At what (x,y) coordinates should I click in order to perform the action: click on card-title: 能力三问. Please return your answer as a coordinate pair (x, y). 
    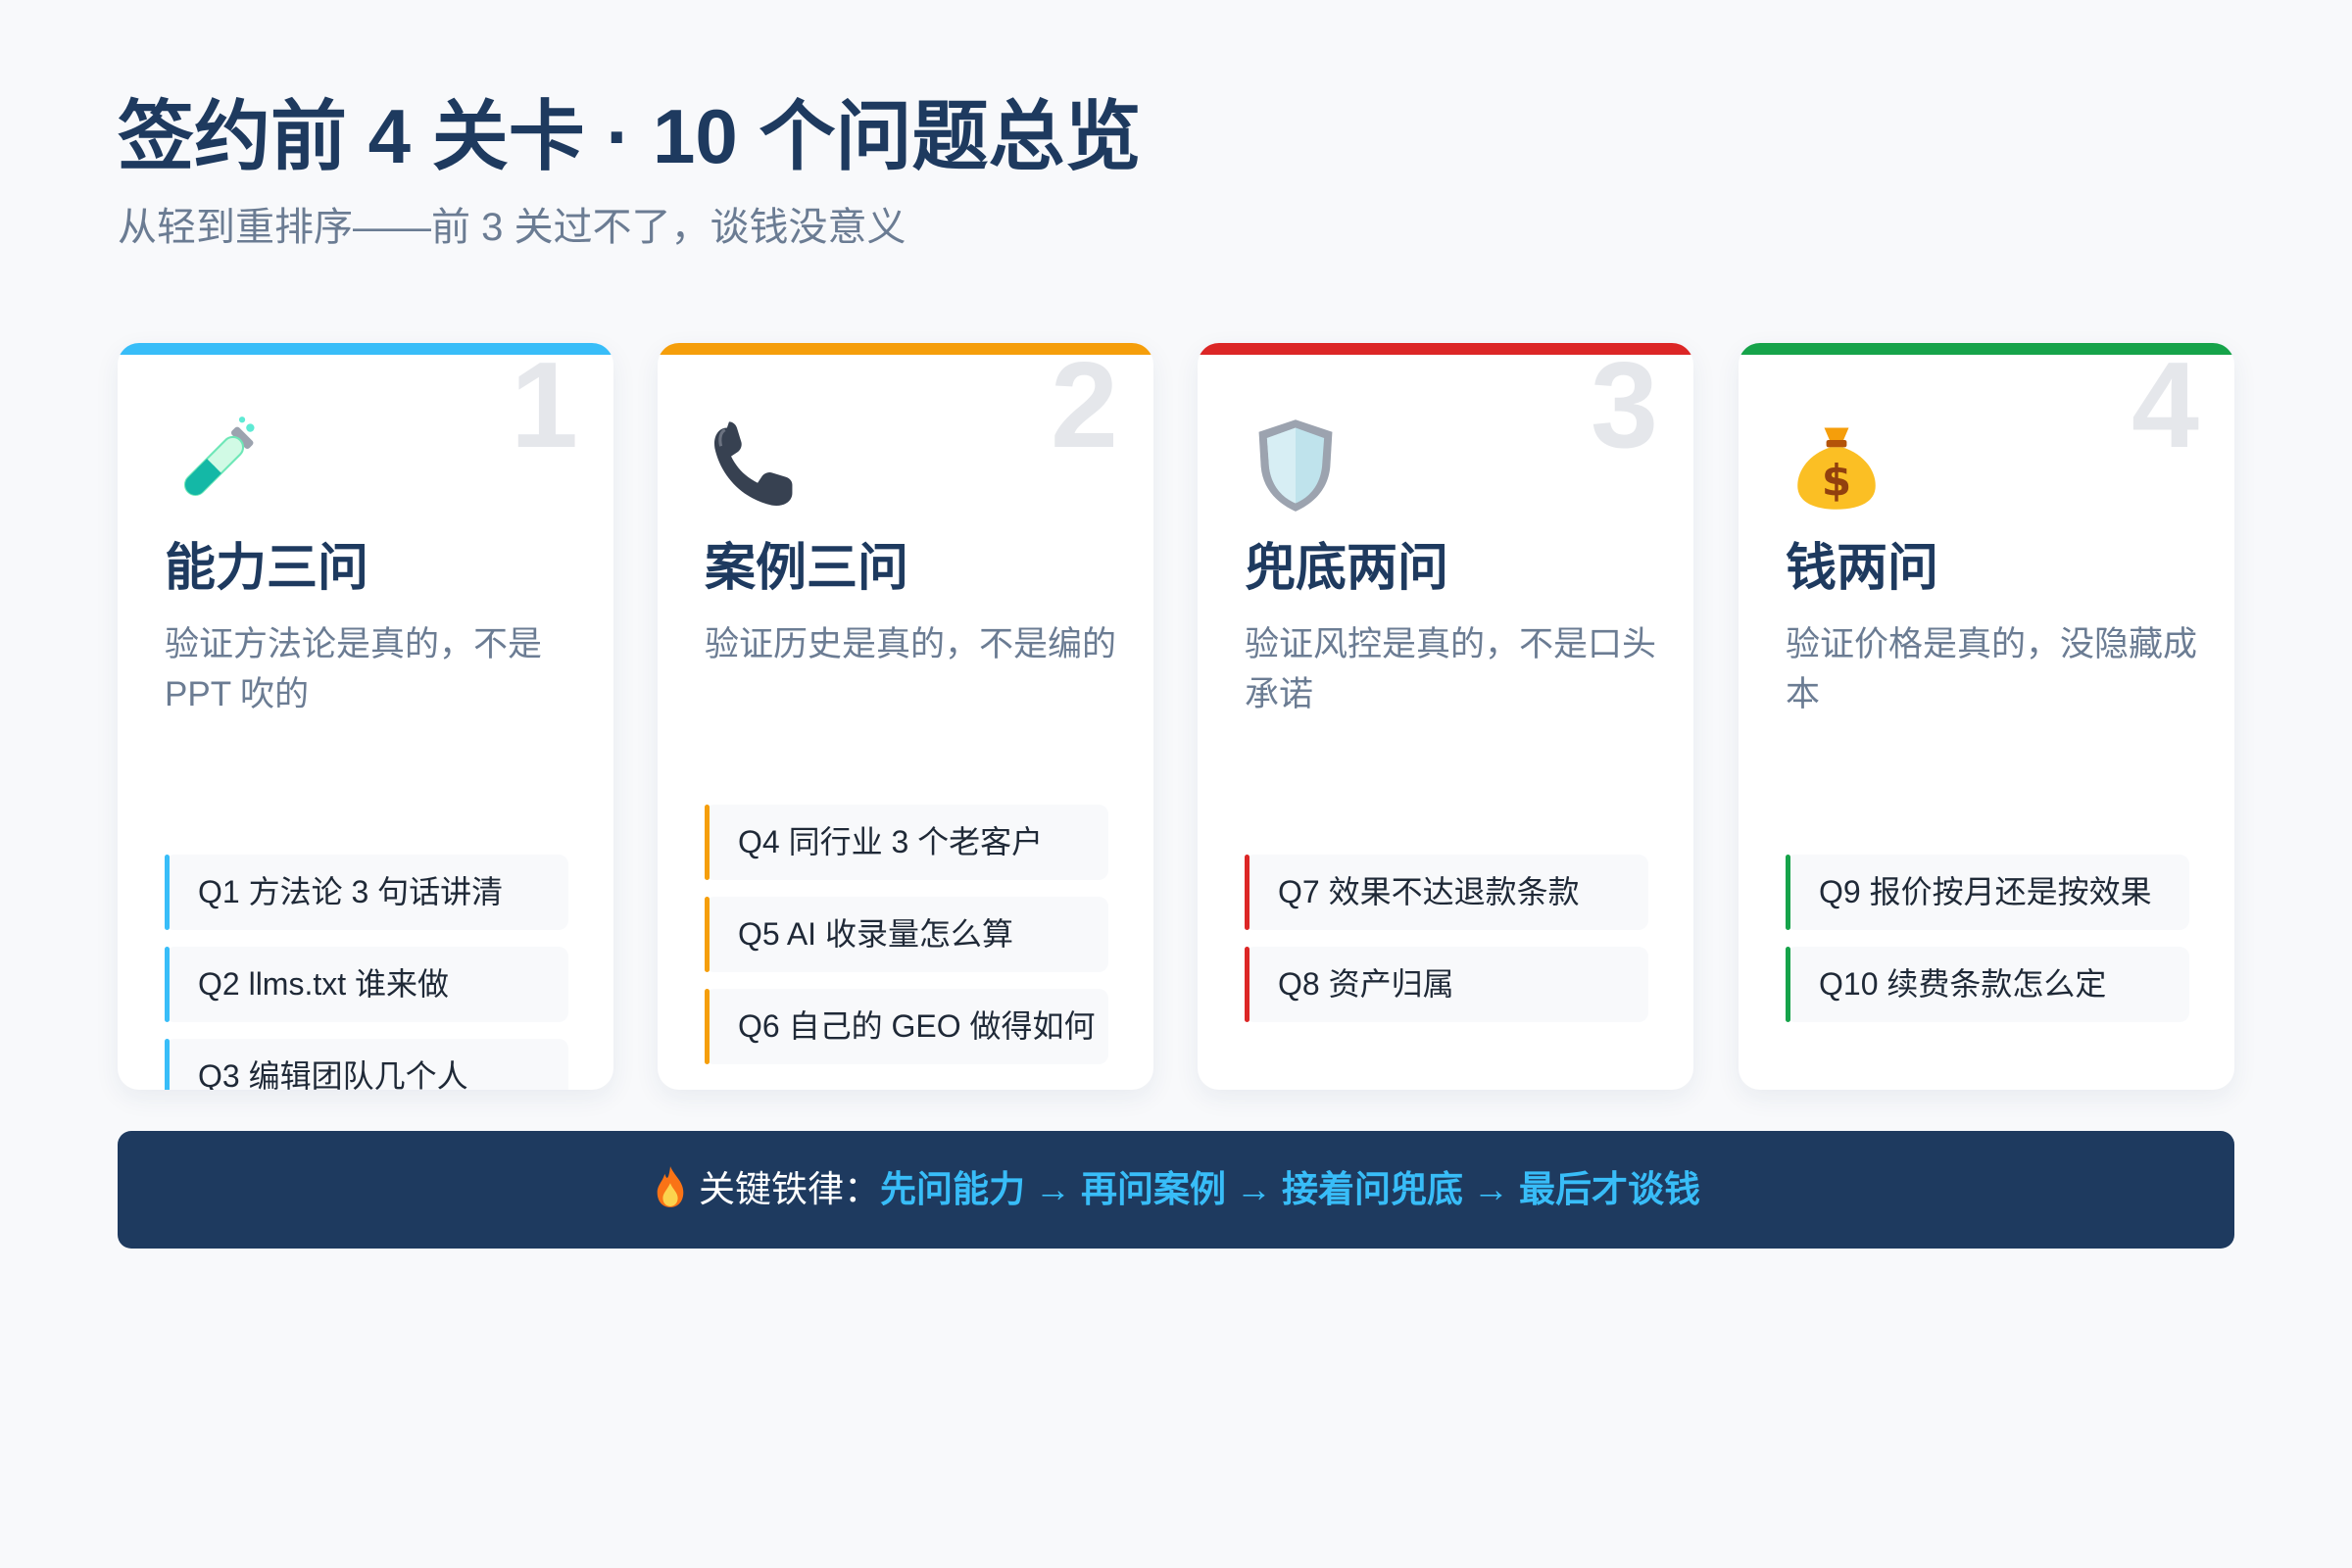
    Looking at the image, I should click on (267, 568).